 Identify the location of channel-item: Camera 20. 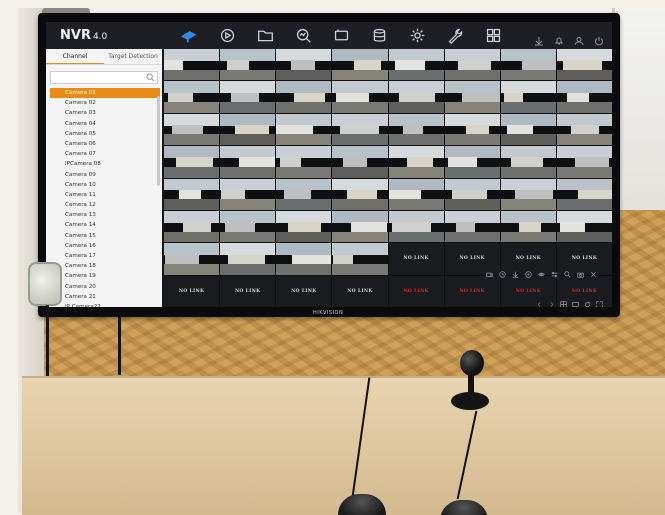
(105, 287).